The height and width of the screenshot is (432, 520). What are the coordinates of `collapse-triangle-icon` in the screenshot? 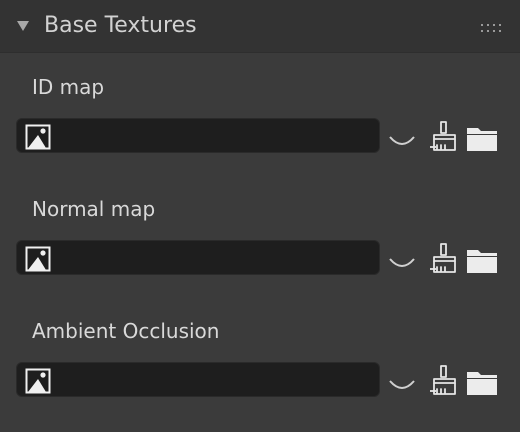 It's located at (23, 26).